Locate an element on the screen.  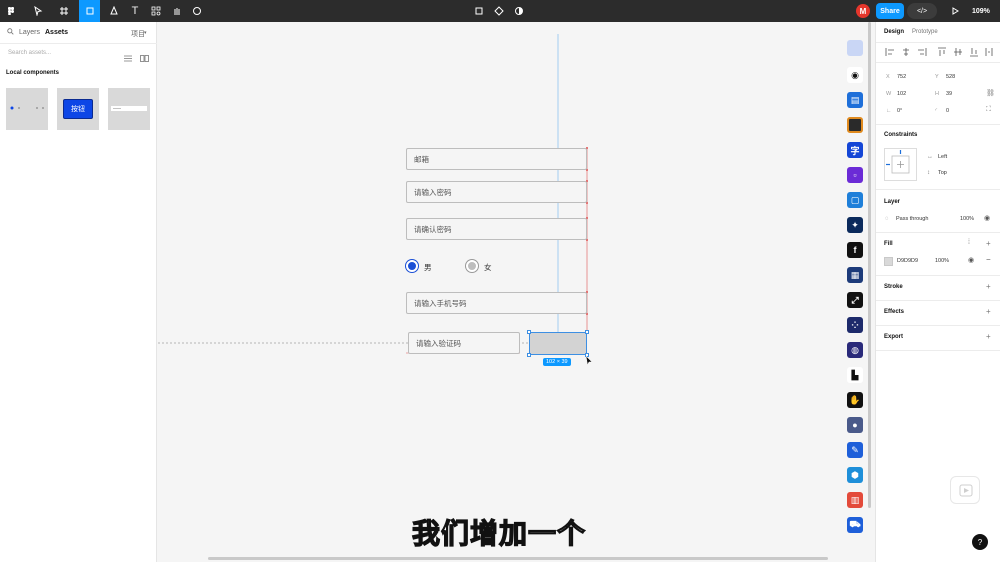
constraints-heading: Constraints is located at coordinates (901, 135).